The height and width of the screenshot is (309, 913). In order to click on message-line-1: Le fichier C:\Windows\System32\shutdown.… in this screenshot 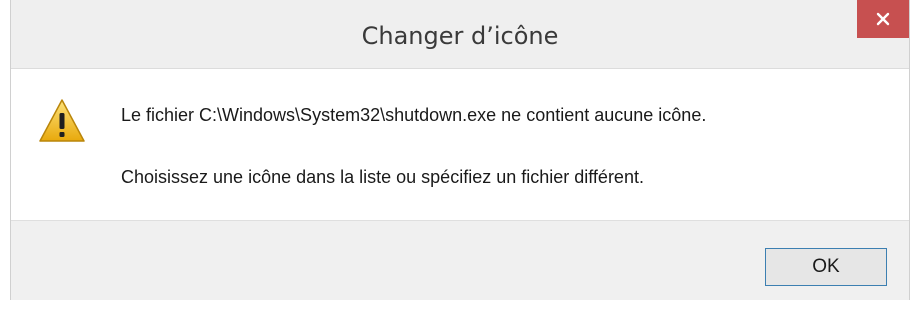, I will do `click(414, 115)`.